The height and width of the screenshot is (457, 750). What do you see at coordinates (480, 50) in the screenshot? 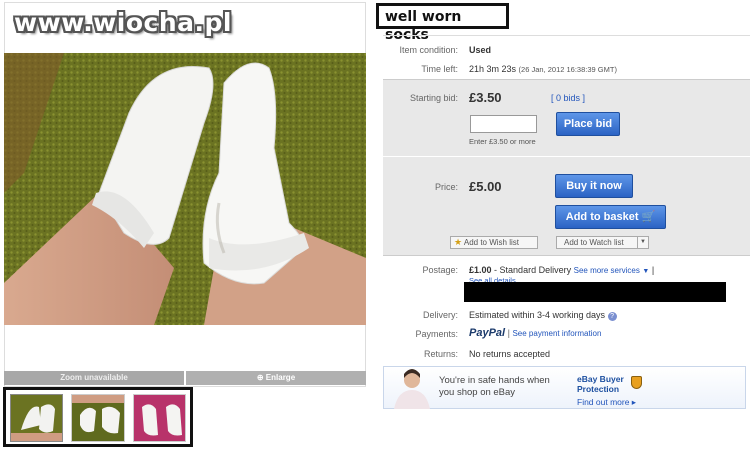
I see `condition-value: Used` at bounding box center [480, 50].